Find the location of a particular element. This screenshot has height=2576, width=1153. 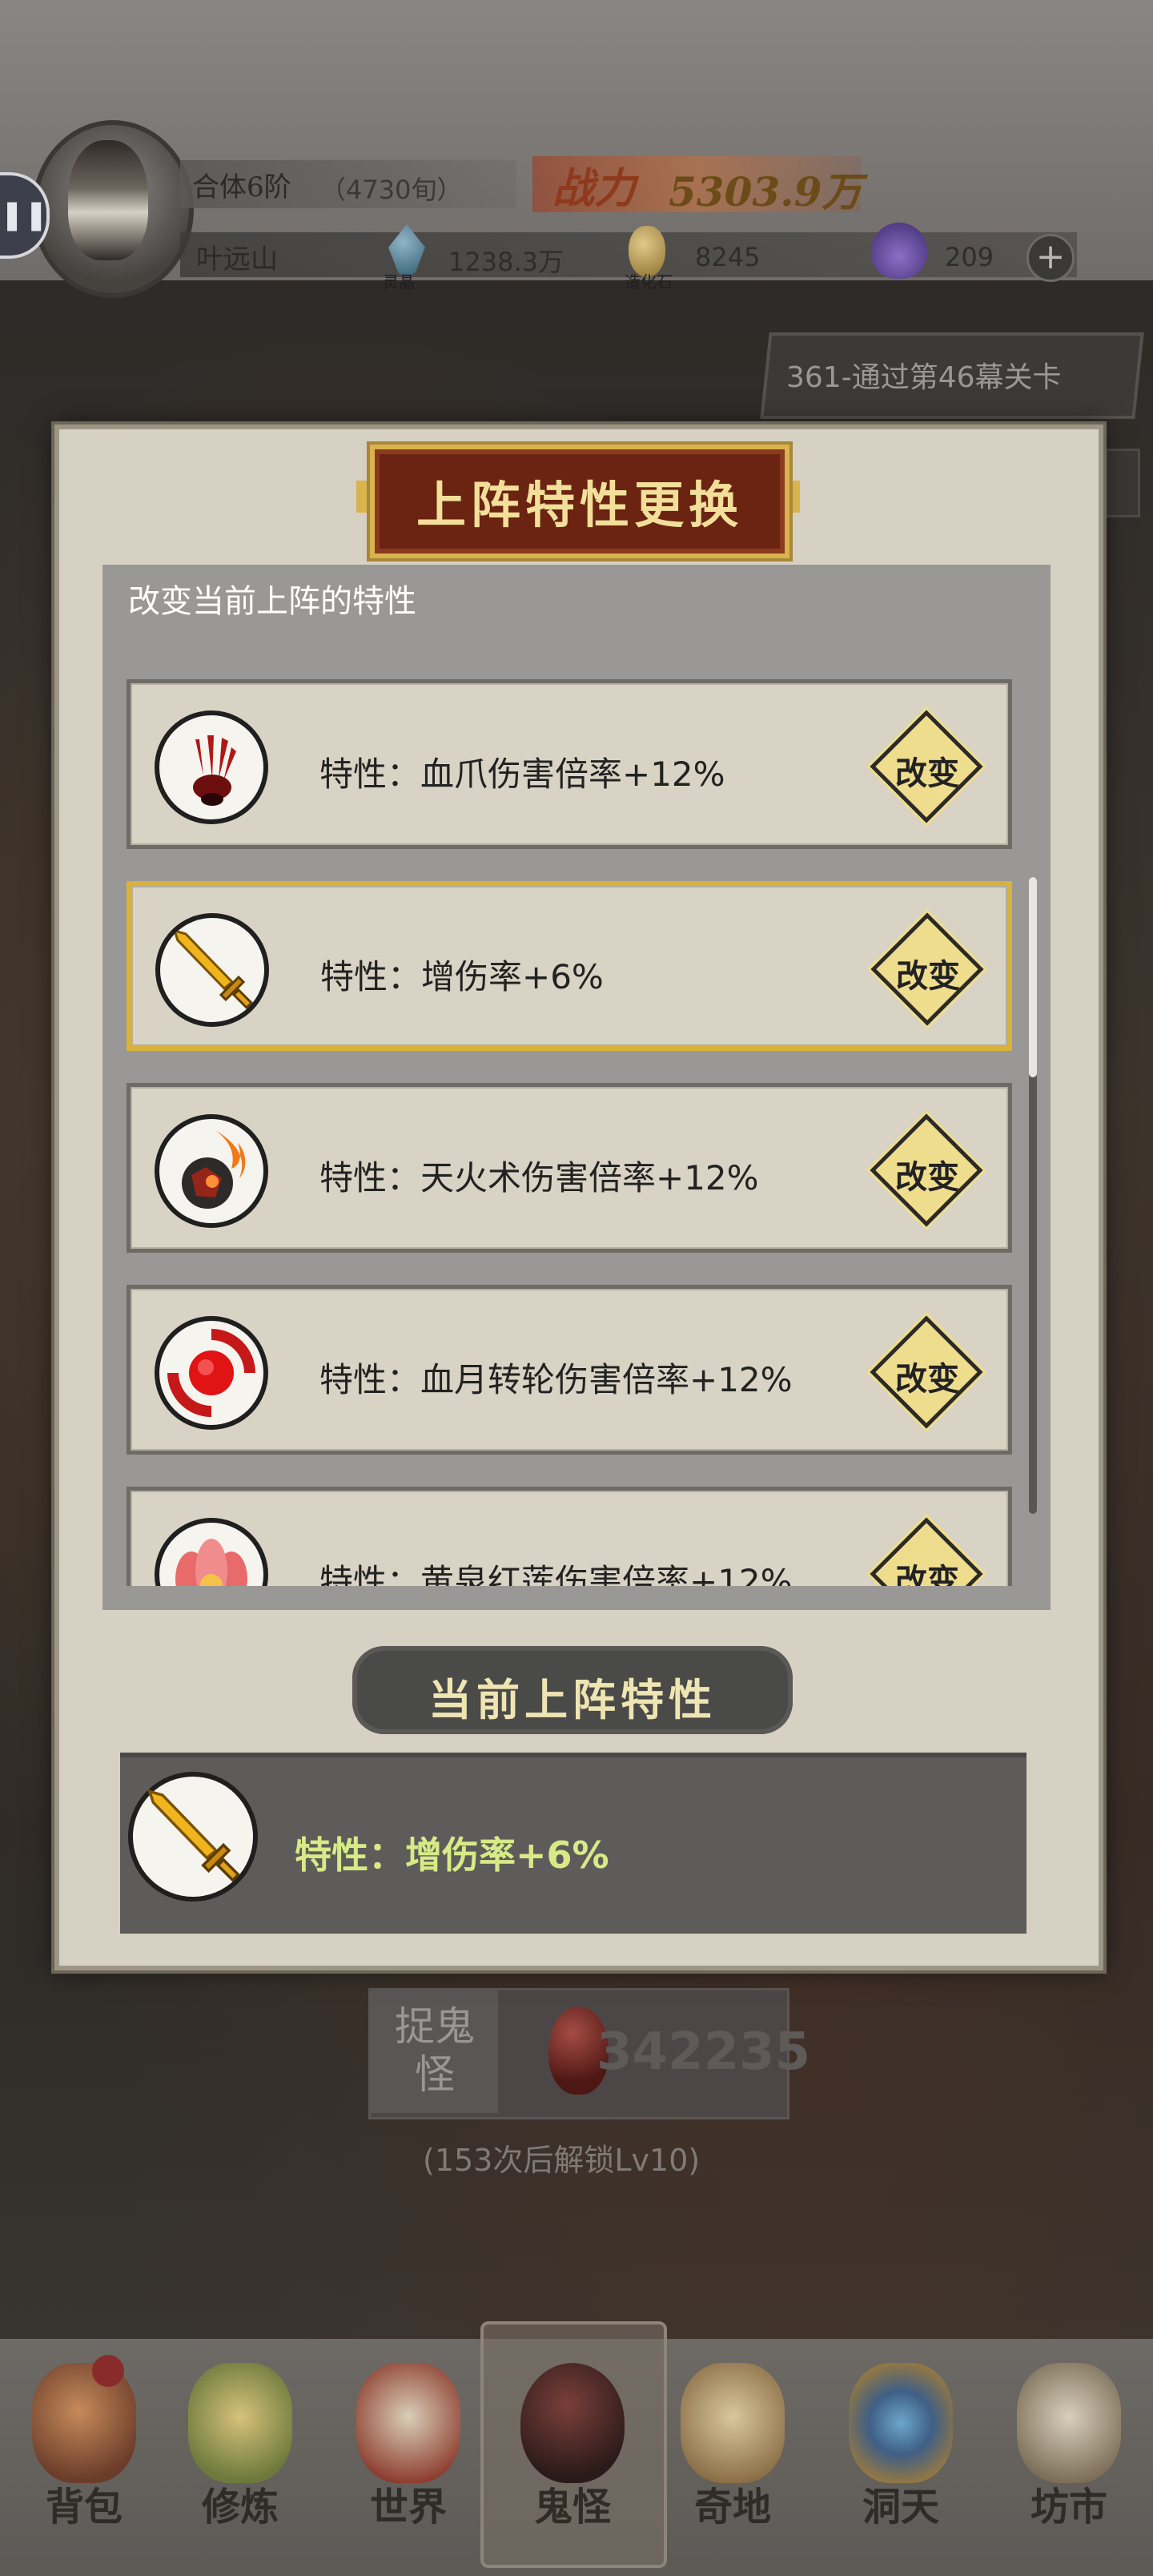

crystal-label: 灵晶 is located at coordinates (399, 282).